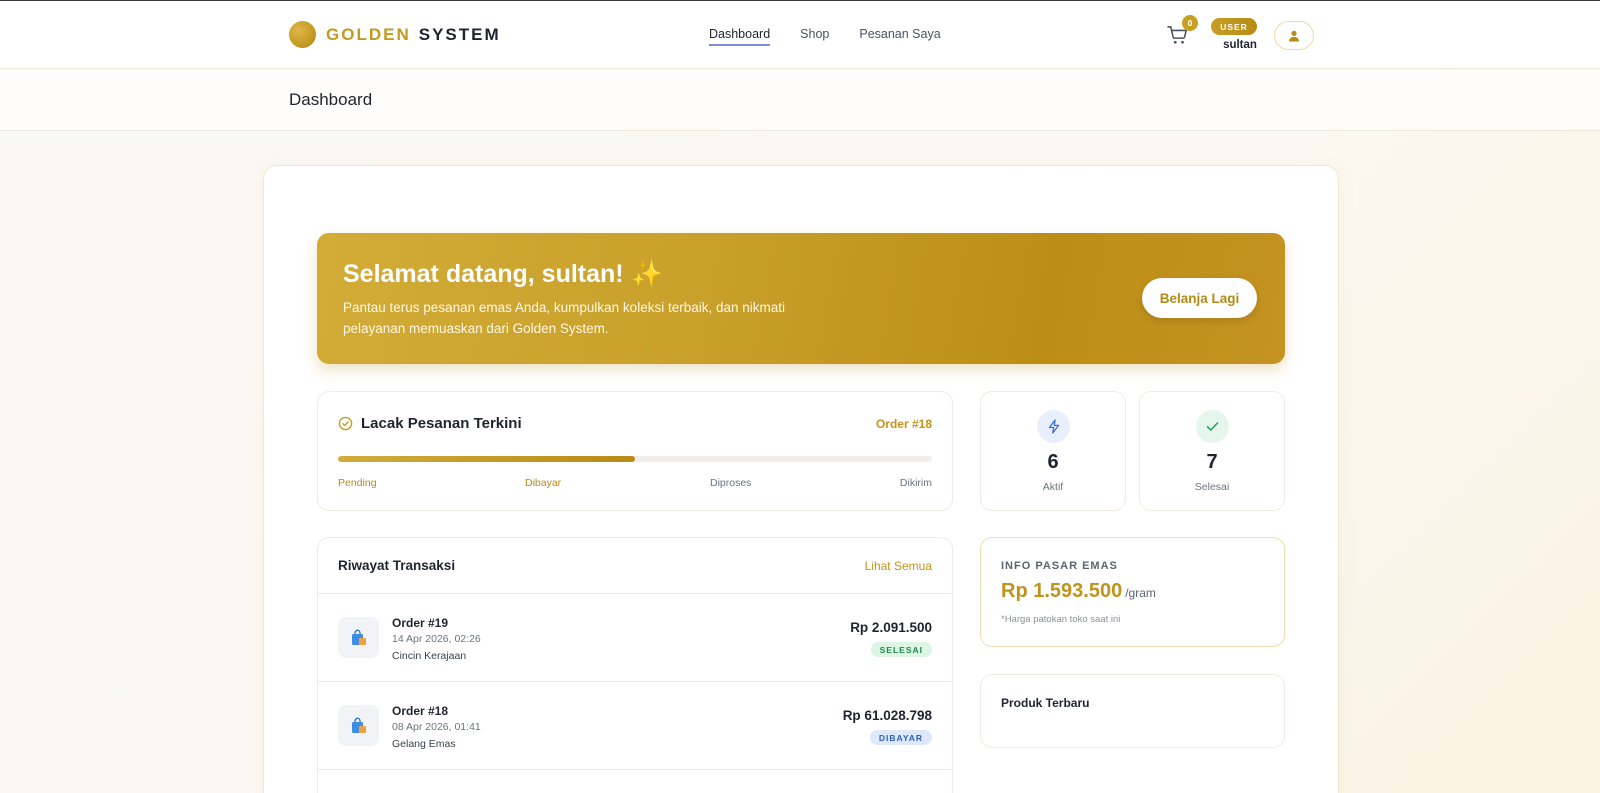 This screenshot has width=1600, height=793. Describe the element at coordinates (891, 627) in the screenshot. I see `transaction-amount: Rp 2.091.500` at that location.